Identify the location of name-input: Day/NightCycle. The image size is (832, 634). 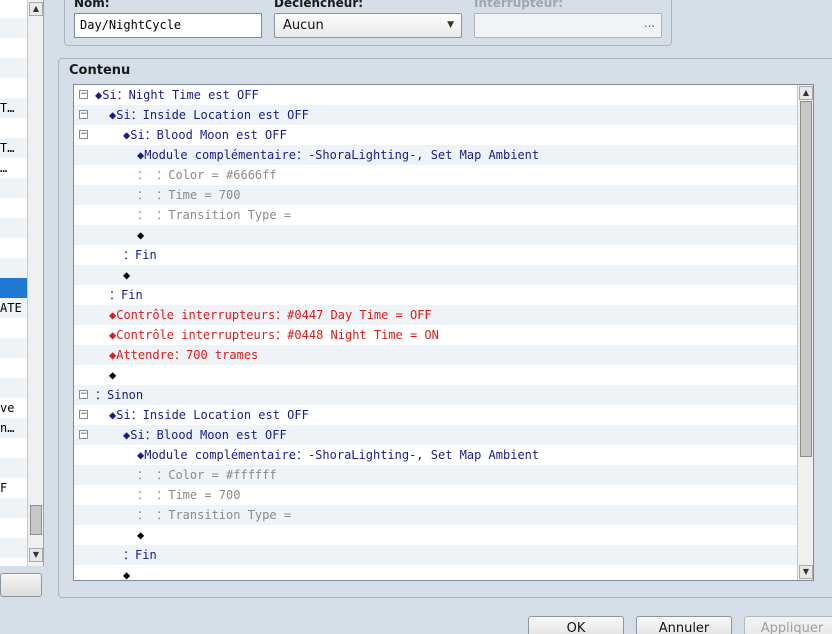
(168, 25).